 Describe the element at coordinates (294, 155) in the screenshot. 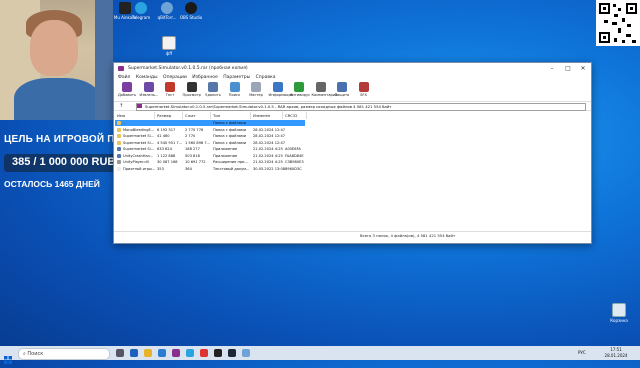

I see `cell-crc: FAA8D84E` at that location.